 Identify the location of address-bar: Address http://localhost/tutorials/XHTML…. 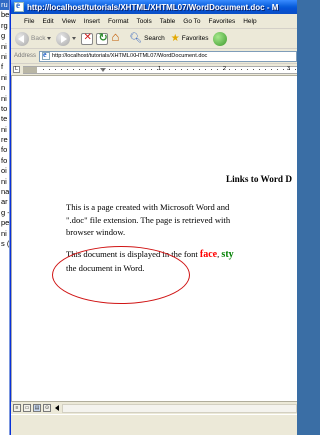
(154, 56).